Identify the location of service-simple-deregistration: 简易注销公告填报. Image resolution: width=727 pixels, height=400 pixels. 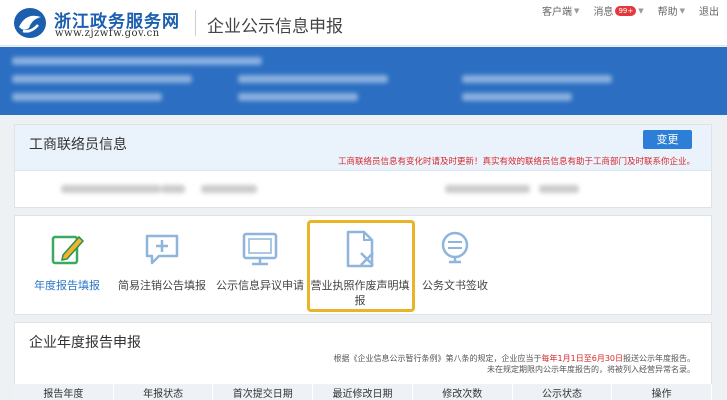
(162, 260).